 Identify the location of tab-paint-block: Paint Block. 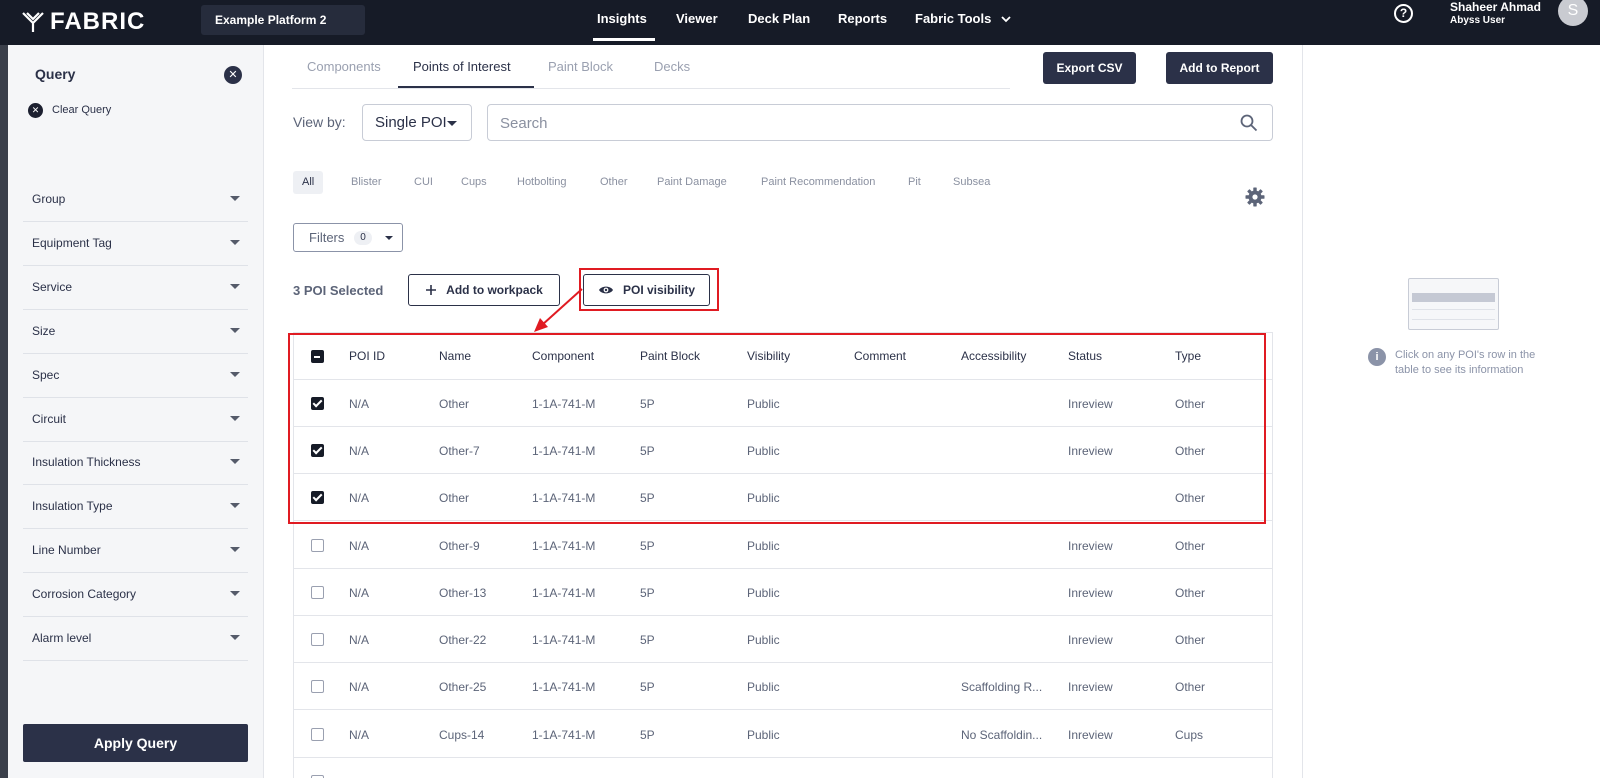
(580, 66).